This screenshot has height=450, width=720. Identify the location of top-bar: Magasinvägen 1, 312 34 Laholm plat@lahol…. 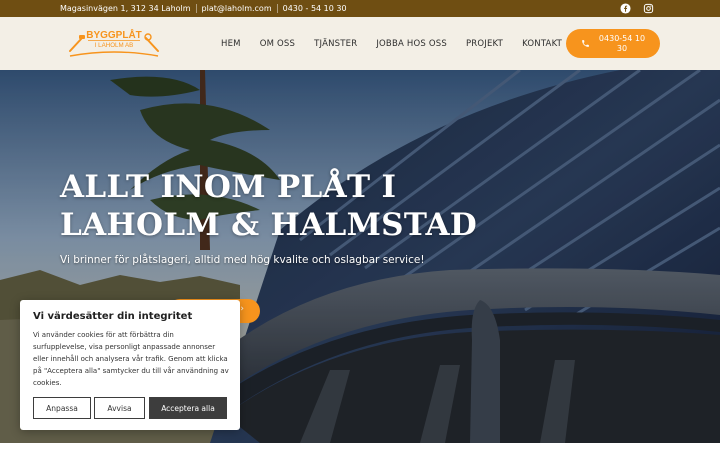
(360, 8).